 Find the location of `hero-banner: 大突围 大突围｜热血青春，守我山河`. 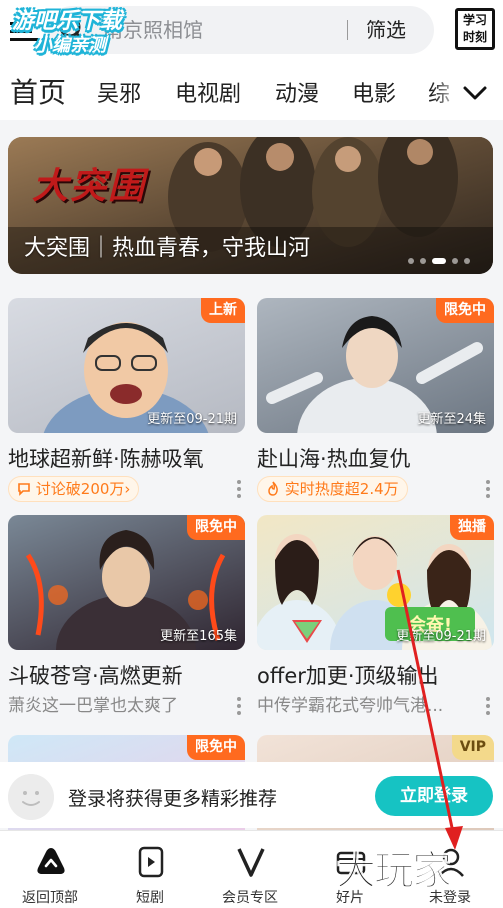

hero-banner: 大突围 大突围｜热血青春，守我山河 is located at coordinates (250, 205).